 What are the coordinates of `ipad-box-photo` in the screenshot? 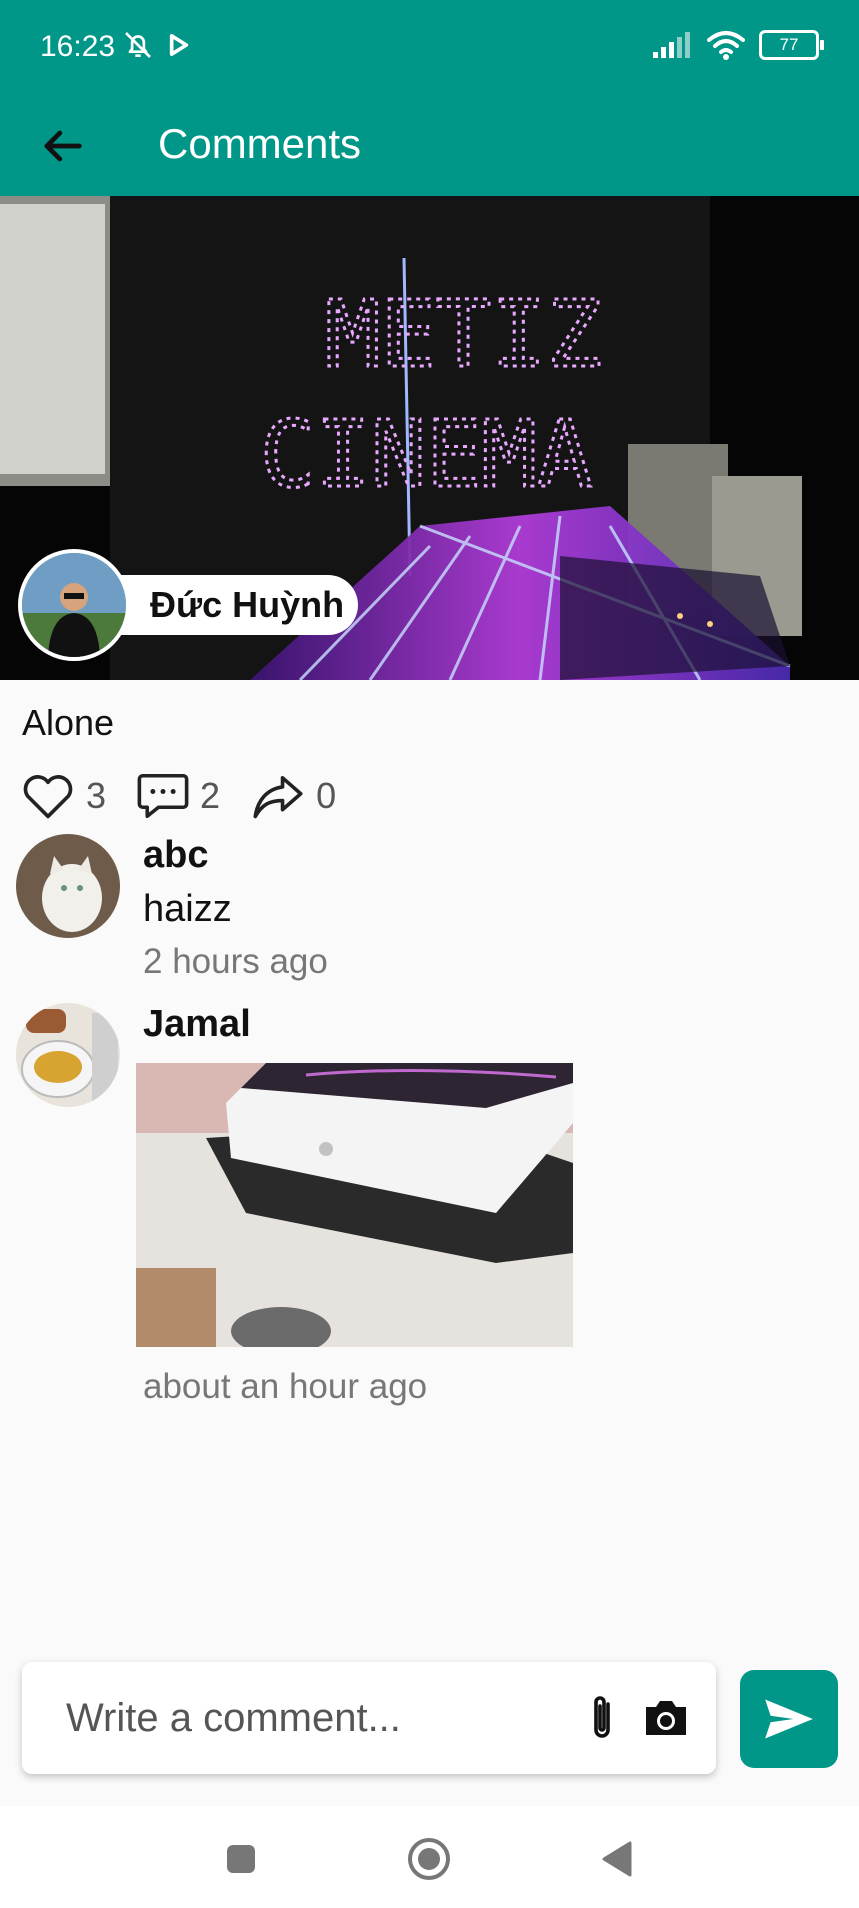 It's located at (354, 1205).